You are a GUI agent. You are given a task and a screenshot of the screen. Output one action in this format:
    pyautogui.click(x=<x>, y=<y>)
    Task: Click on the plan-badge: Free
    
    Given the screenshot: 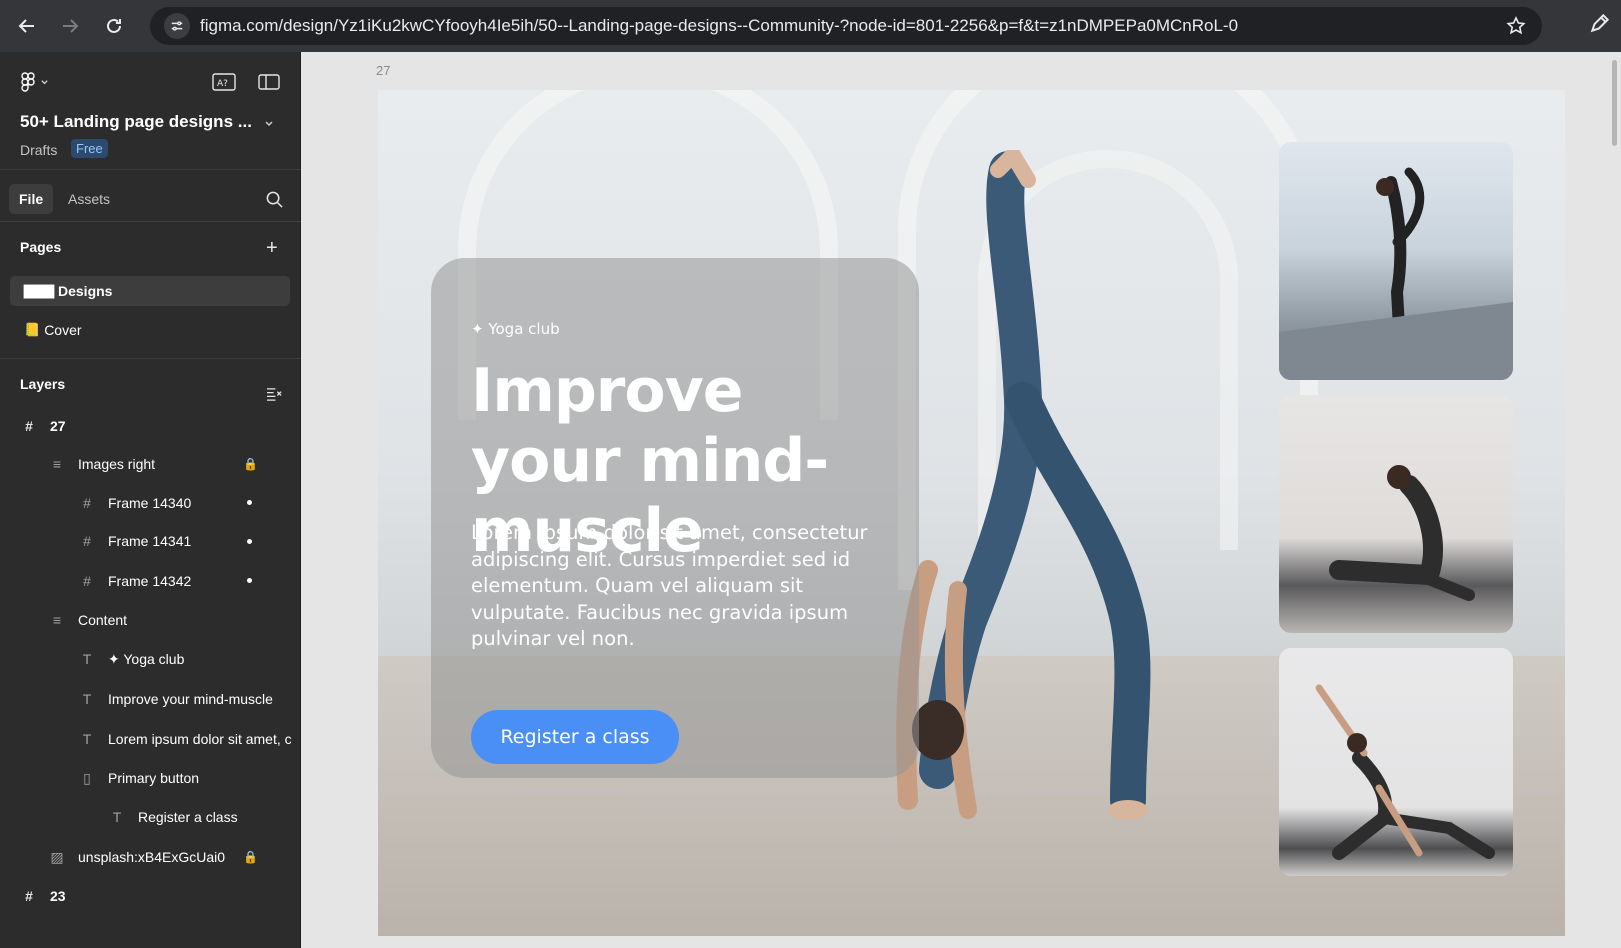 What is the action you would take?
    pyautogui.click(x=89, y=148)
    